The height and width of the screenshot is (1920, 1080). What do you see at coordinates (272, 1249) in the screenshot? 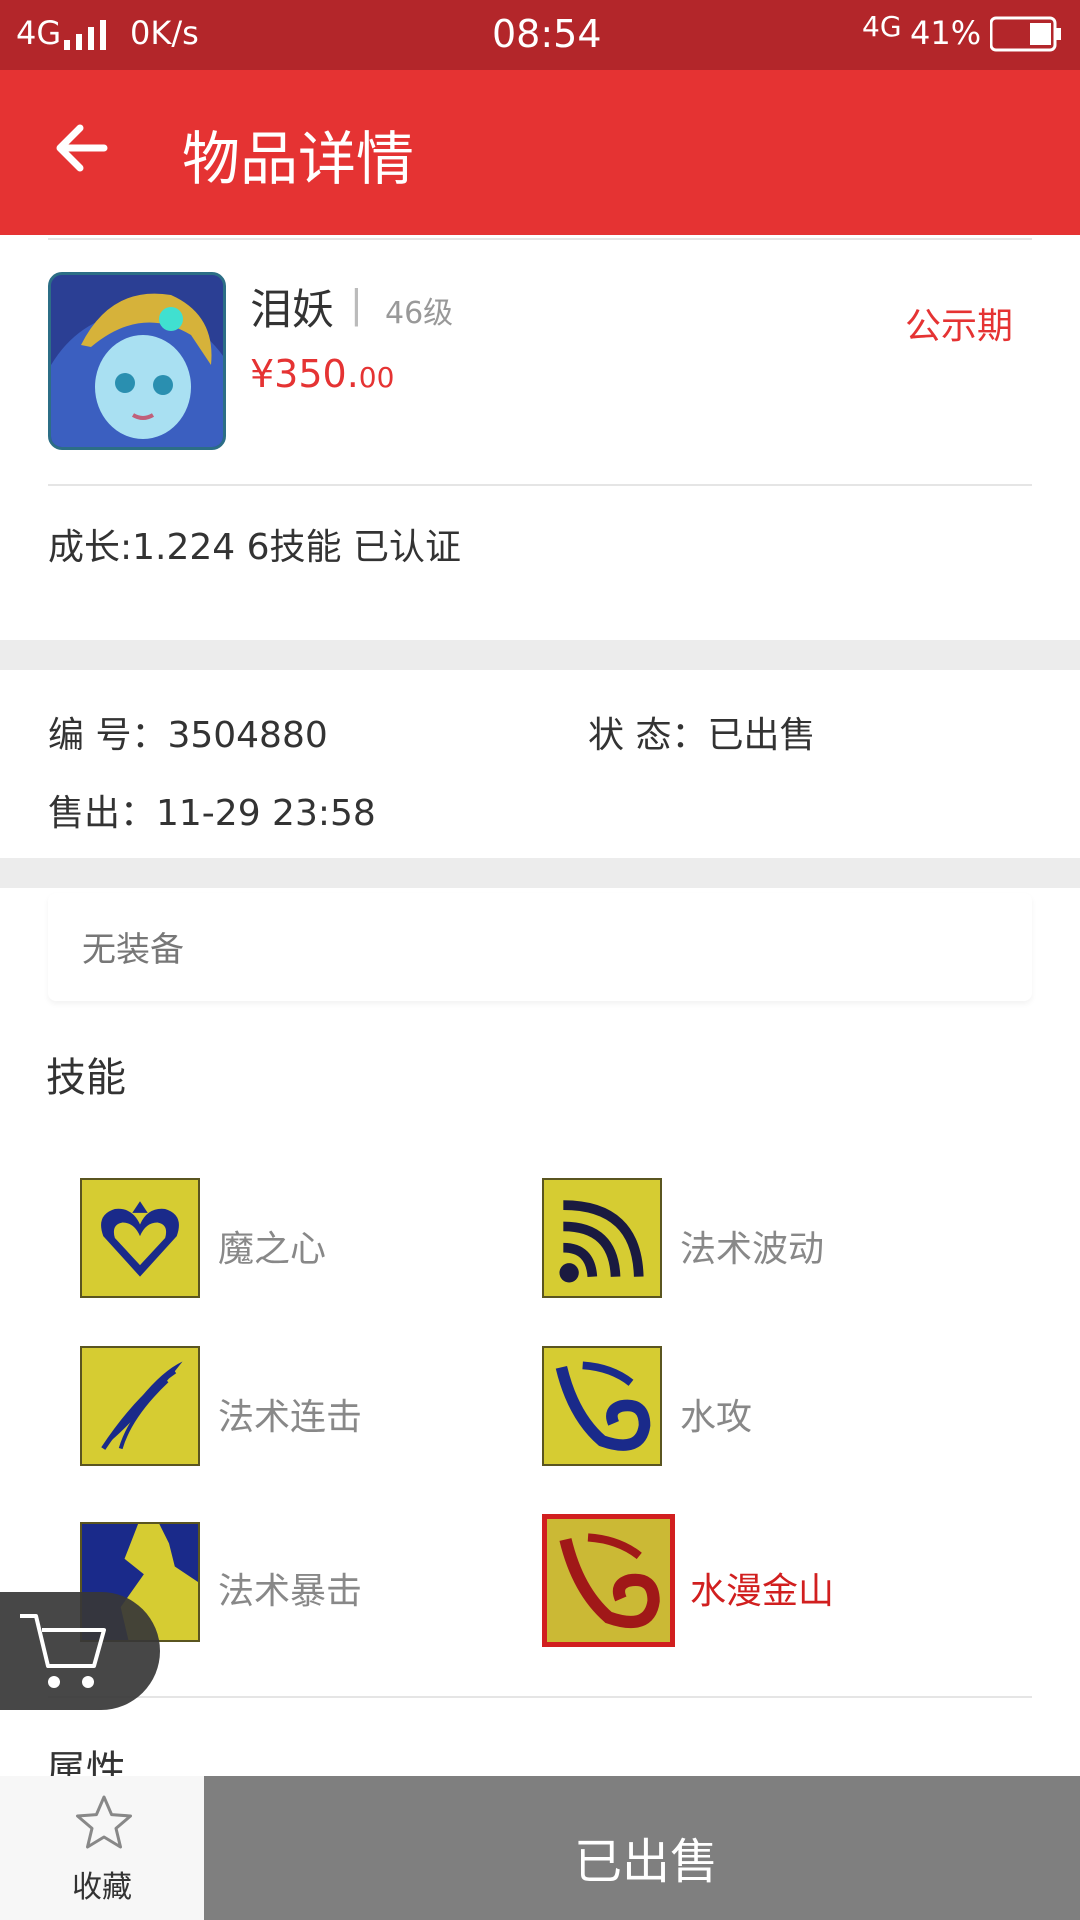
I see `skill-name: 魔之心` at bounding box center [272, 1249].